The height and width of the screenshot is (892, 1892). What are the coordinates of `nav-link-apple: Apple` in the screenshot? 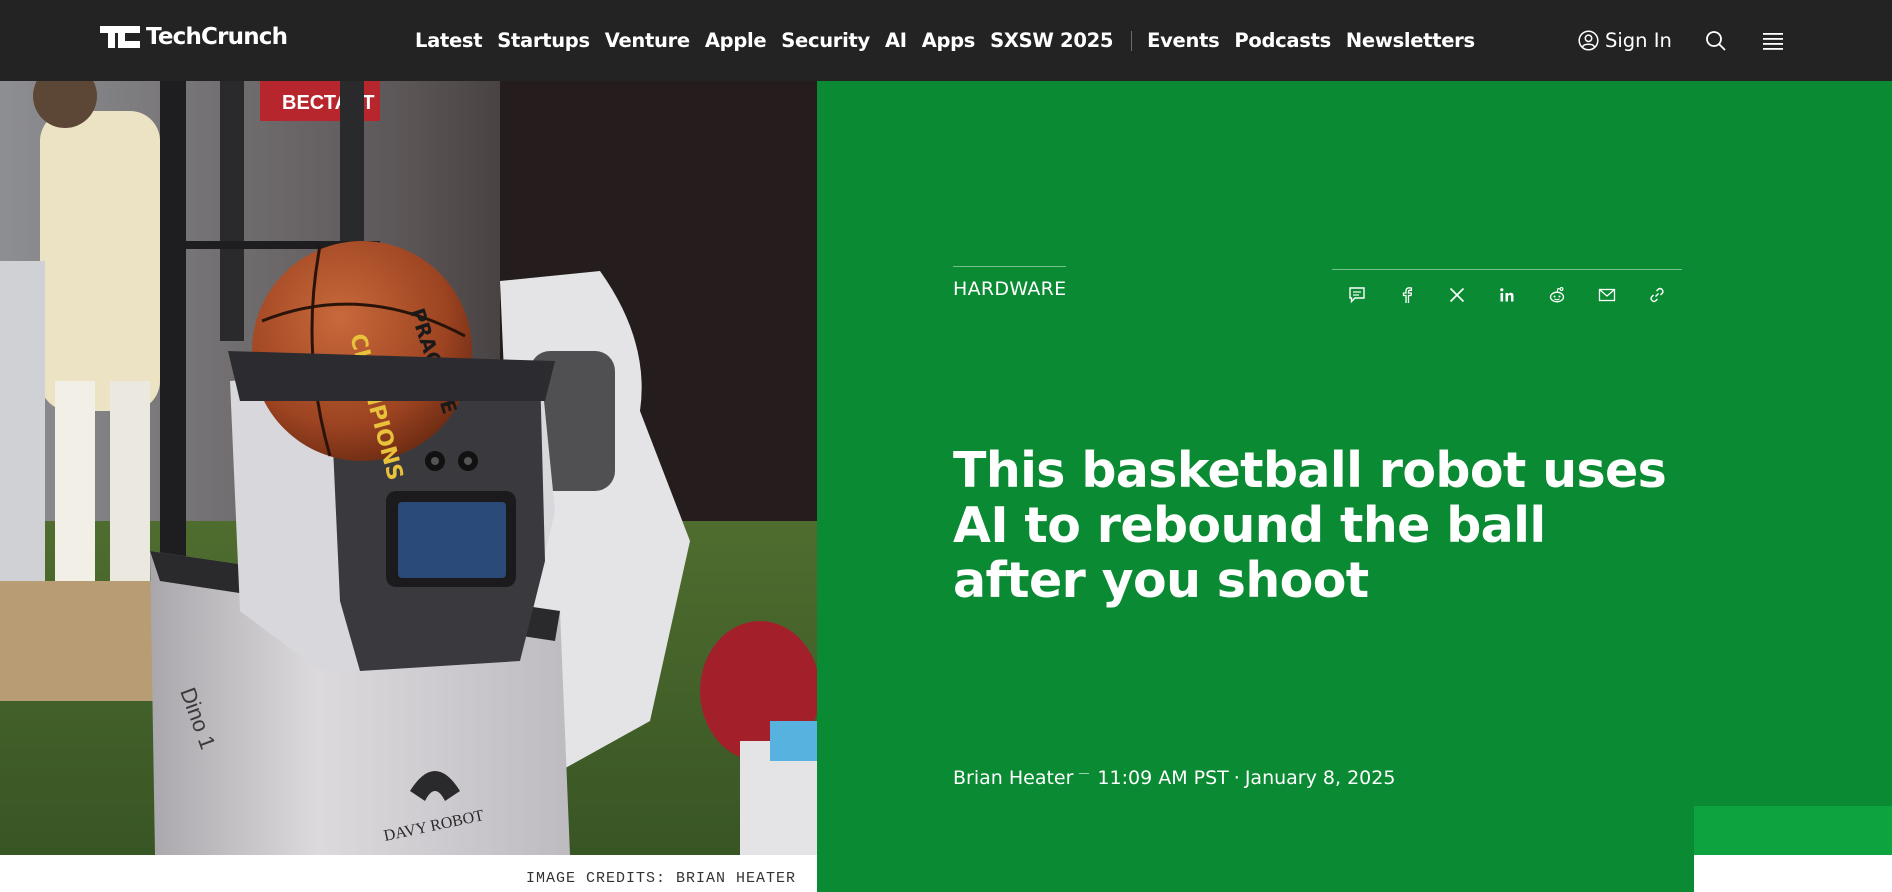 It's located at (736, 40).